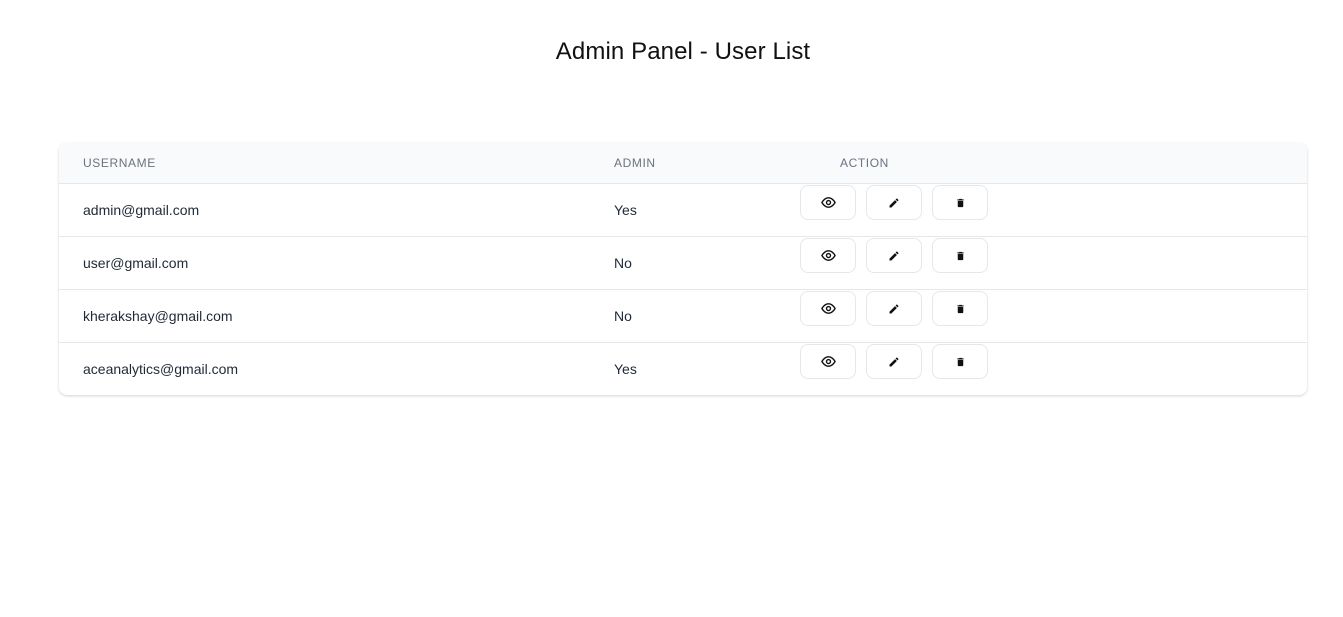 Image resolution: width=1343 pixels, height=617 pixels. Describe the element at coordinates (683, 316) in the screenshot. I see `table-row: kherakshay@gmail.com No` at that location.